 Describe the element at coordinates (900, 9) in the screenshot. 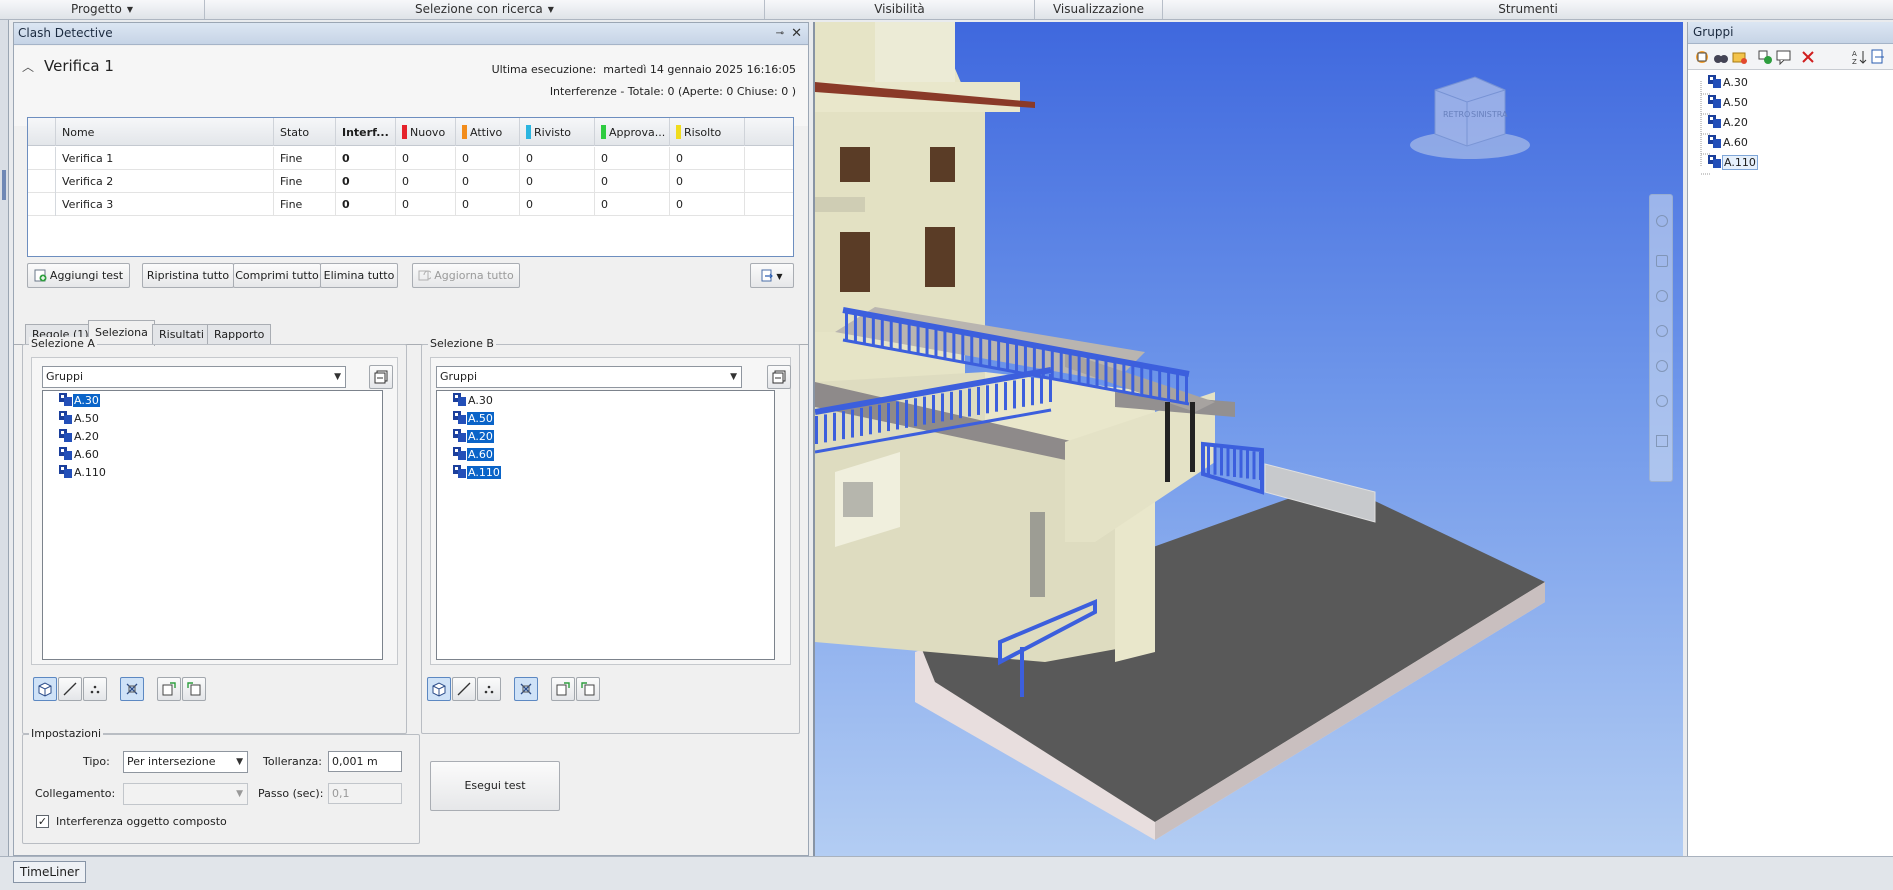

I see `ribbon-visibilita: Visibilità` at that location.